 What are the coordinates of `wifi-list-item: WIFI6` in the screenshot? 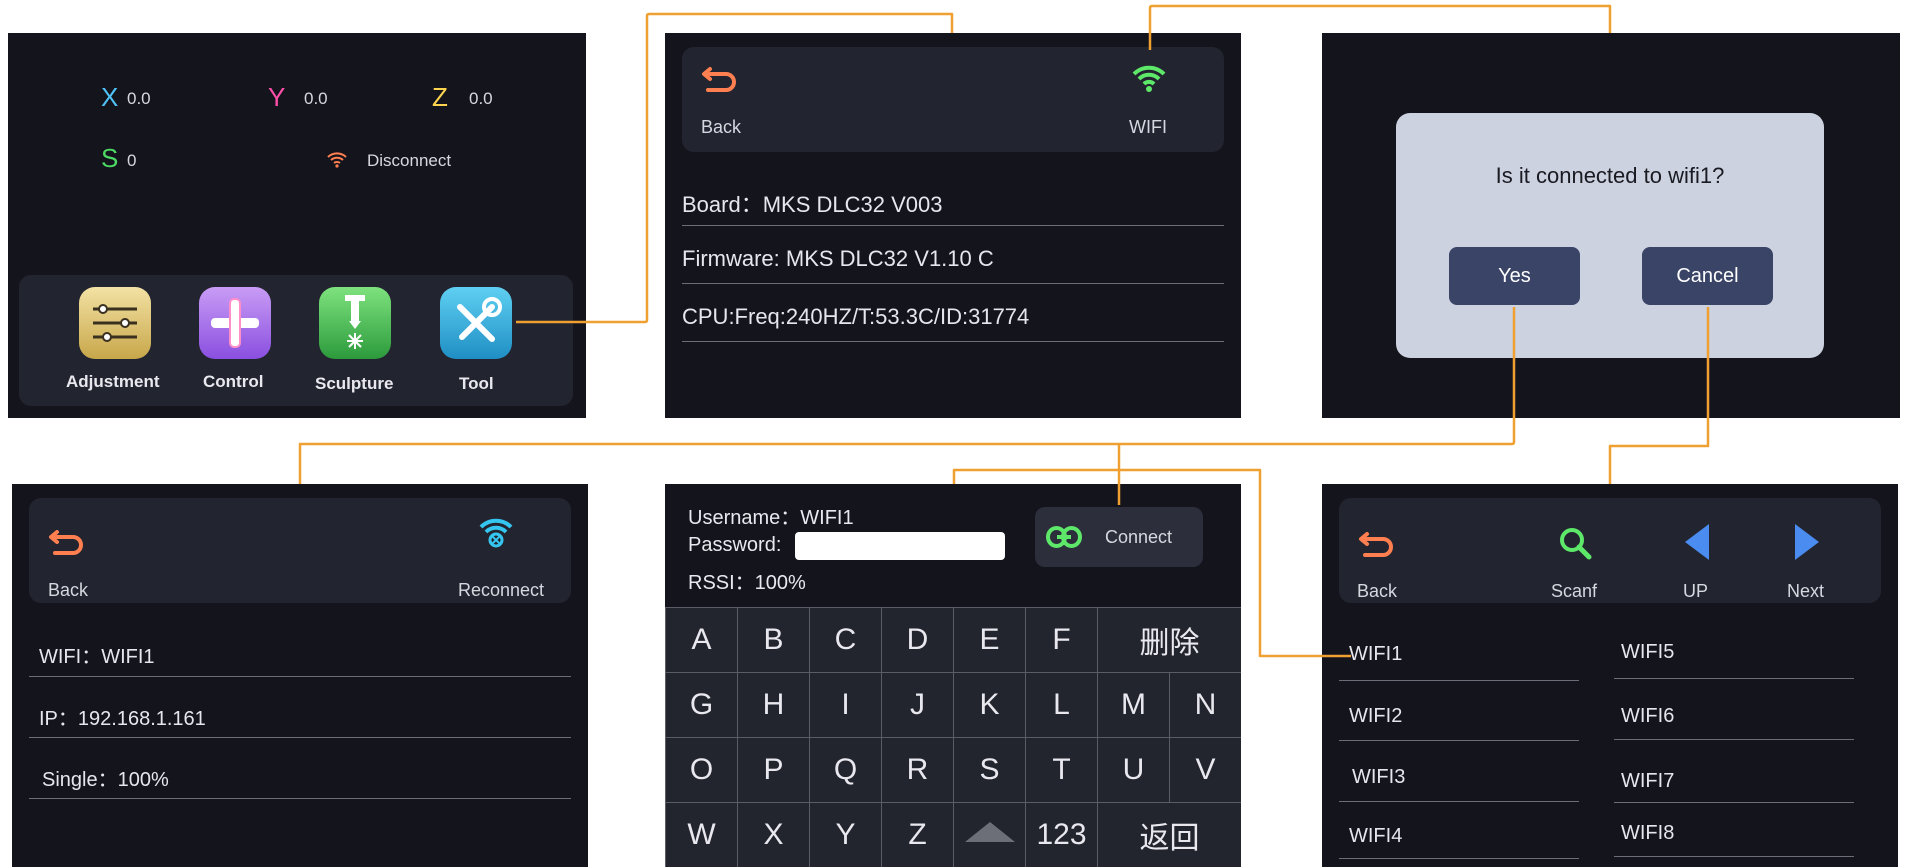 It's located at (1647, 716).